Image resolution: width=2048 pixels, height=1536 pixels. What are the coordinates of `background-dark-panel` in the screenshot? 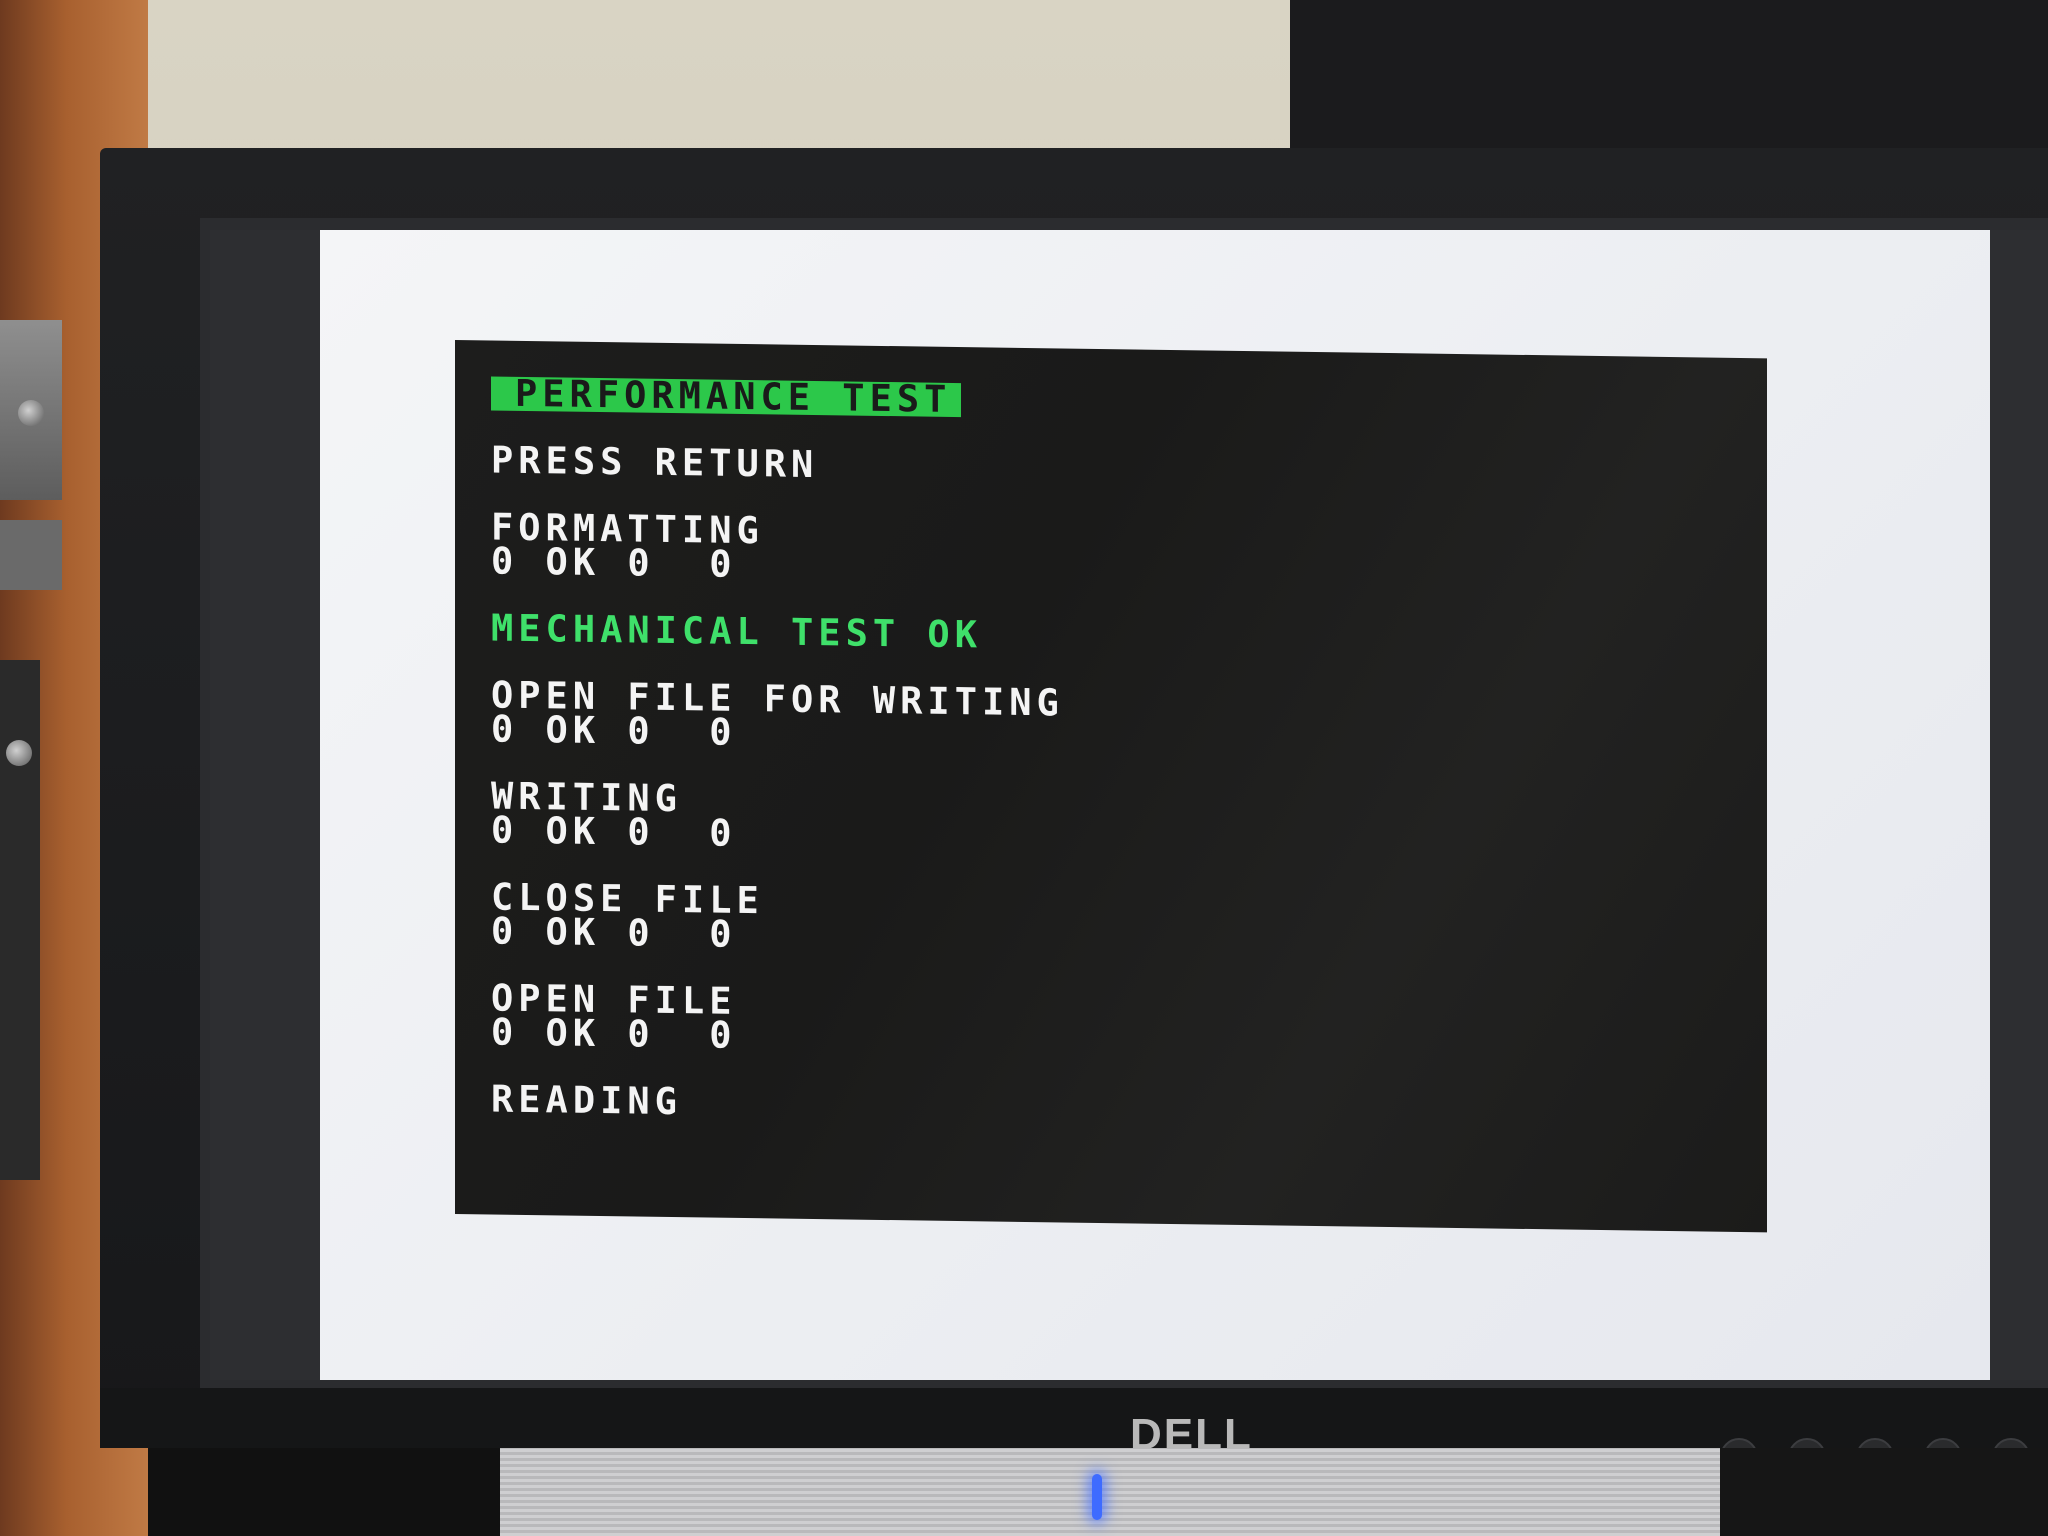 It's located at (1669, 75).